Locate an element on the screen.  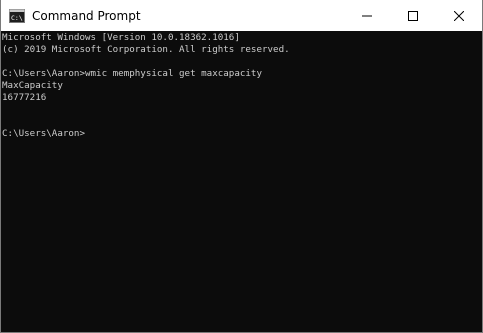
close-icon is located at coordinates (459, 15).